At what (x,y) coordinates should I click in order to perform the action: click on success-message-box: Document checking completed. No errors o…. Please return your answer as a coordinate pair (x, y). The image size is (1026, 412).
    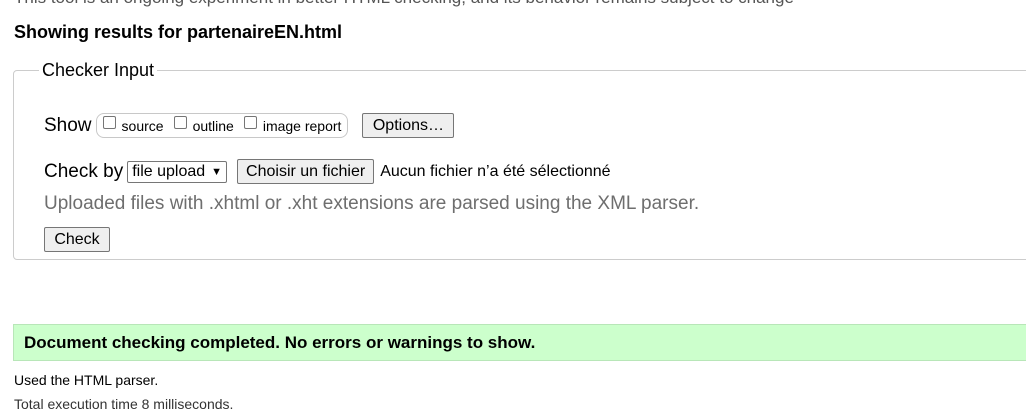
    Looking at the image, I should click on (519, 342).